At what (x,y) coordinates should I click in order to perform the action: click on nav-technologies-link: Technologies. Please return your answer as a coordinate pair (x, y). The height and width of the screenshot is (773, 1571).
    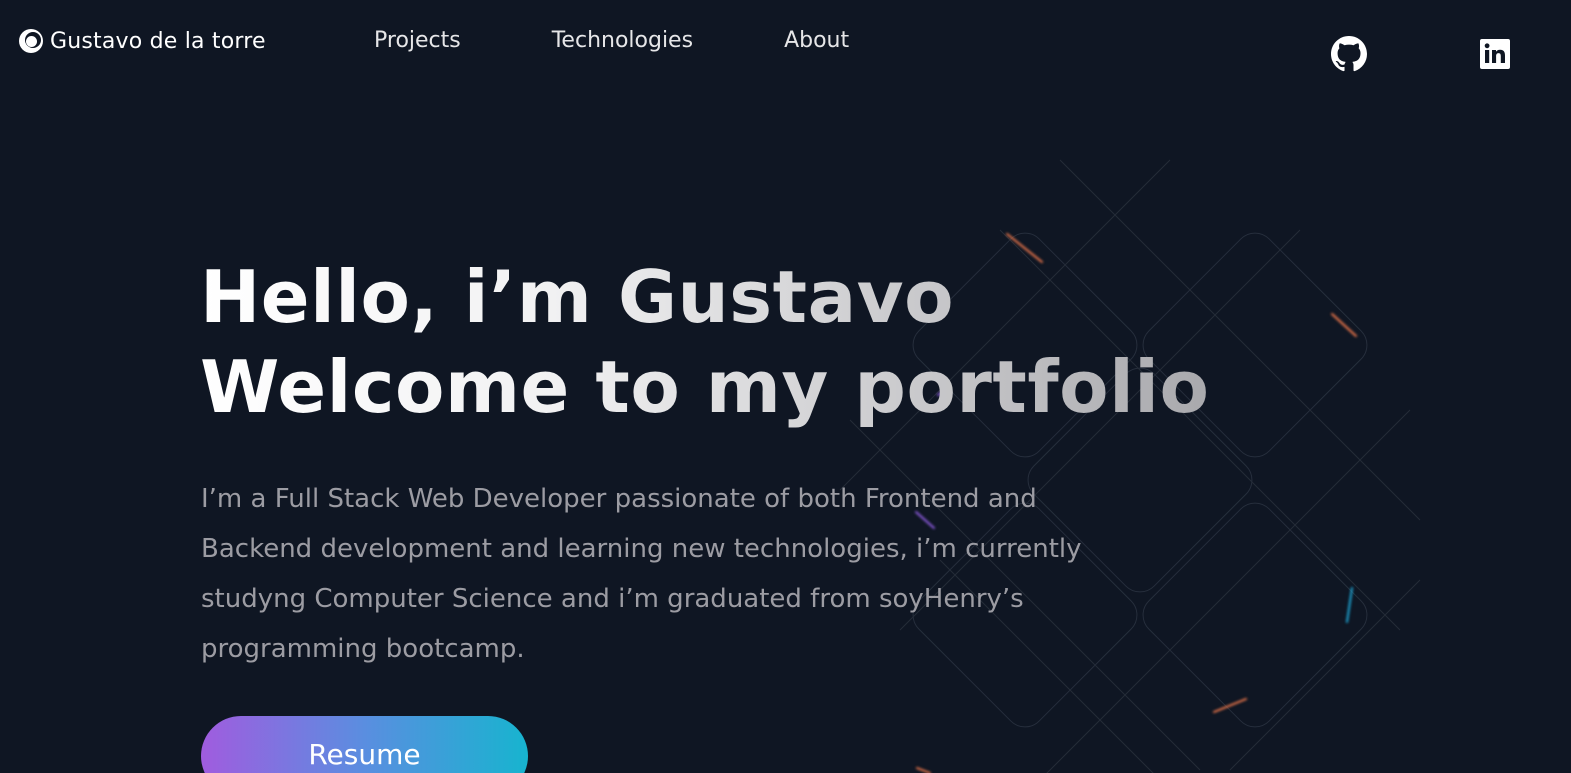
    Looking at the image, I should click on (622, 40).